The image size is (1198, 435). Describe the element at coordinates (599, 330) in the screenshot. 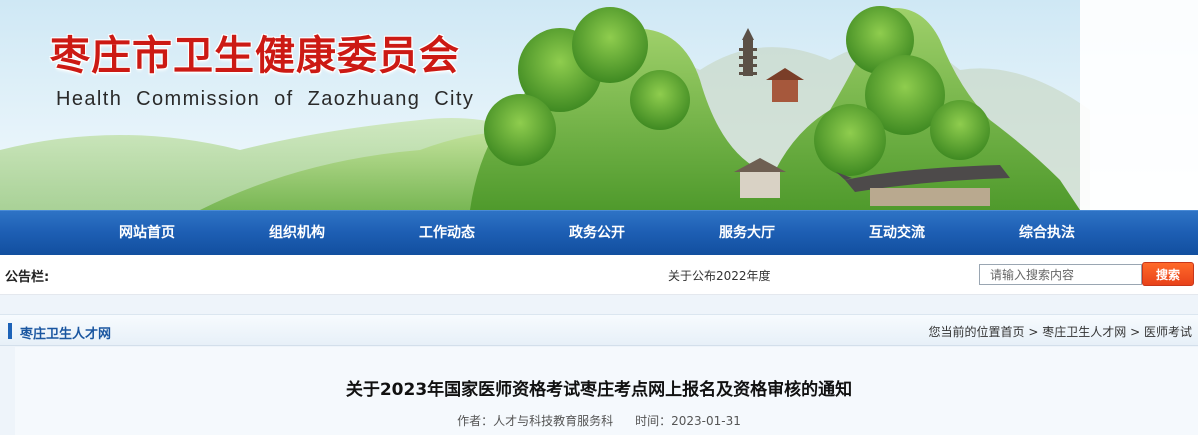

I see `section-header: 枣庄卫生人才网 您当前的位置首页 > 枣庄卫生人才网 > 医师考试` at that location.